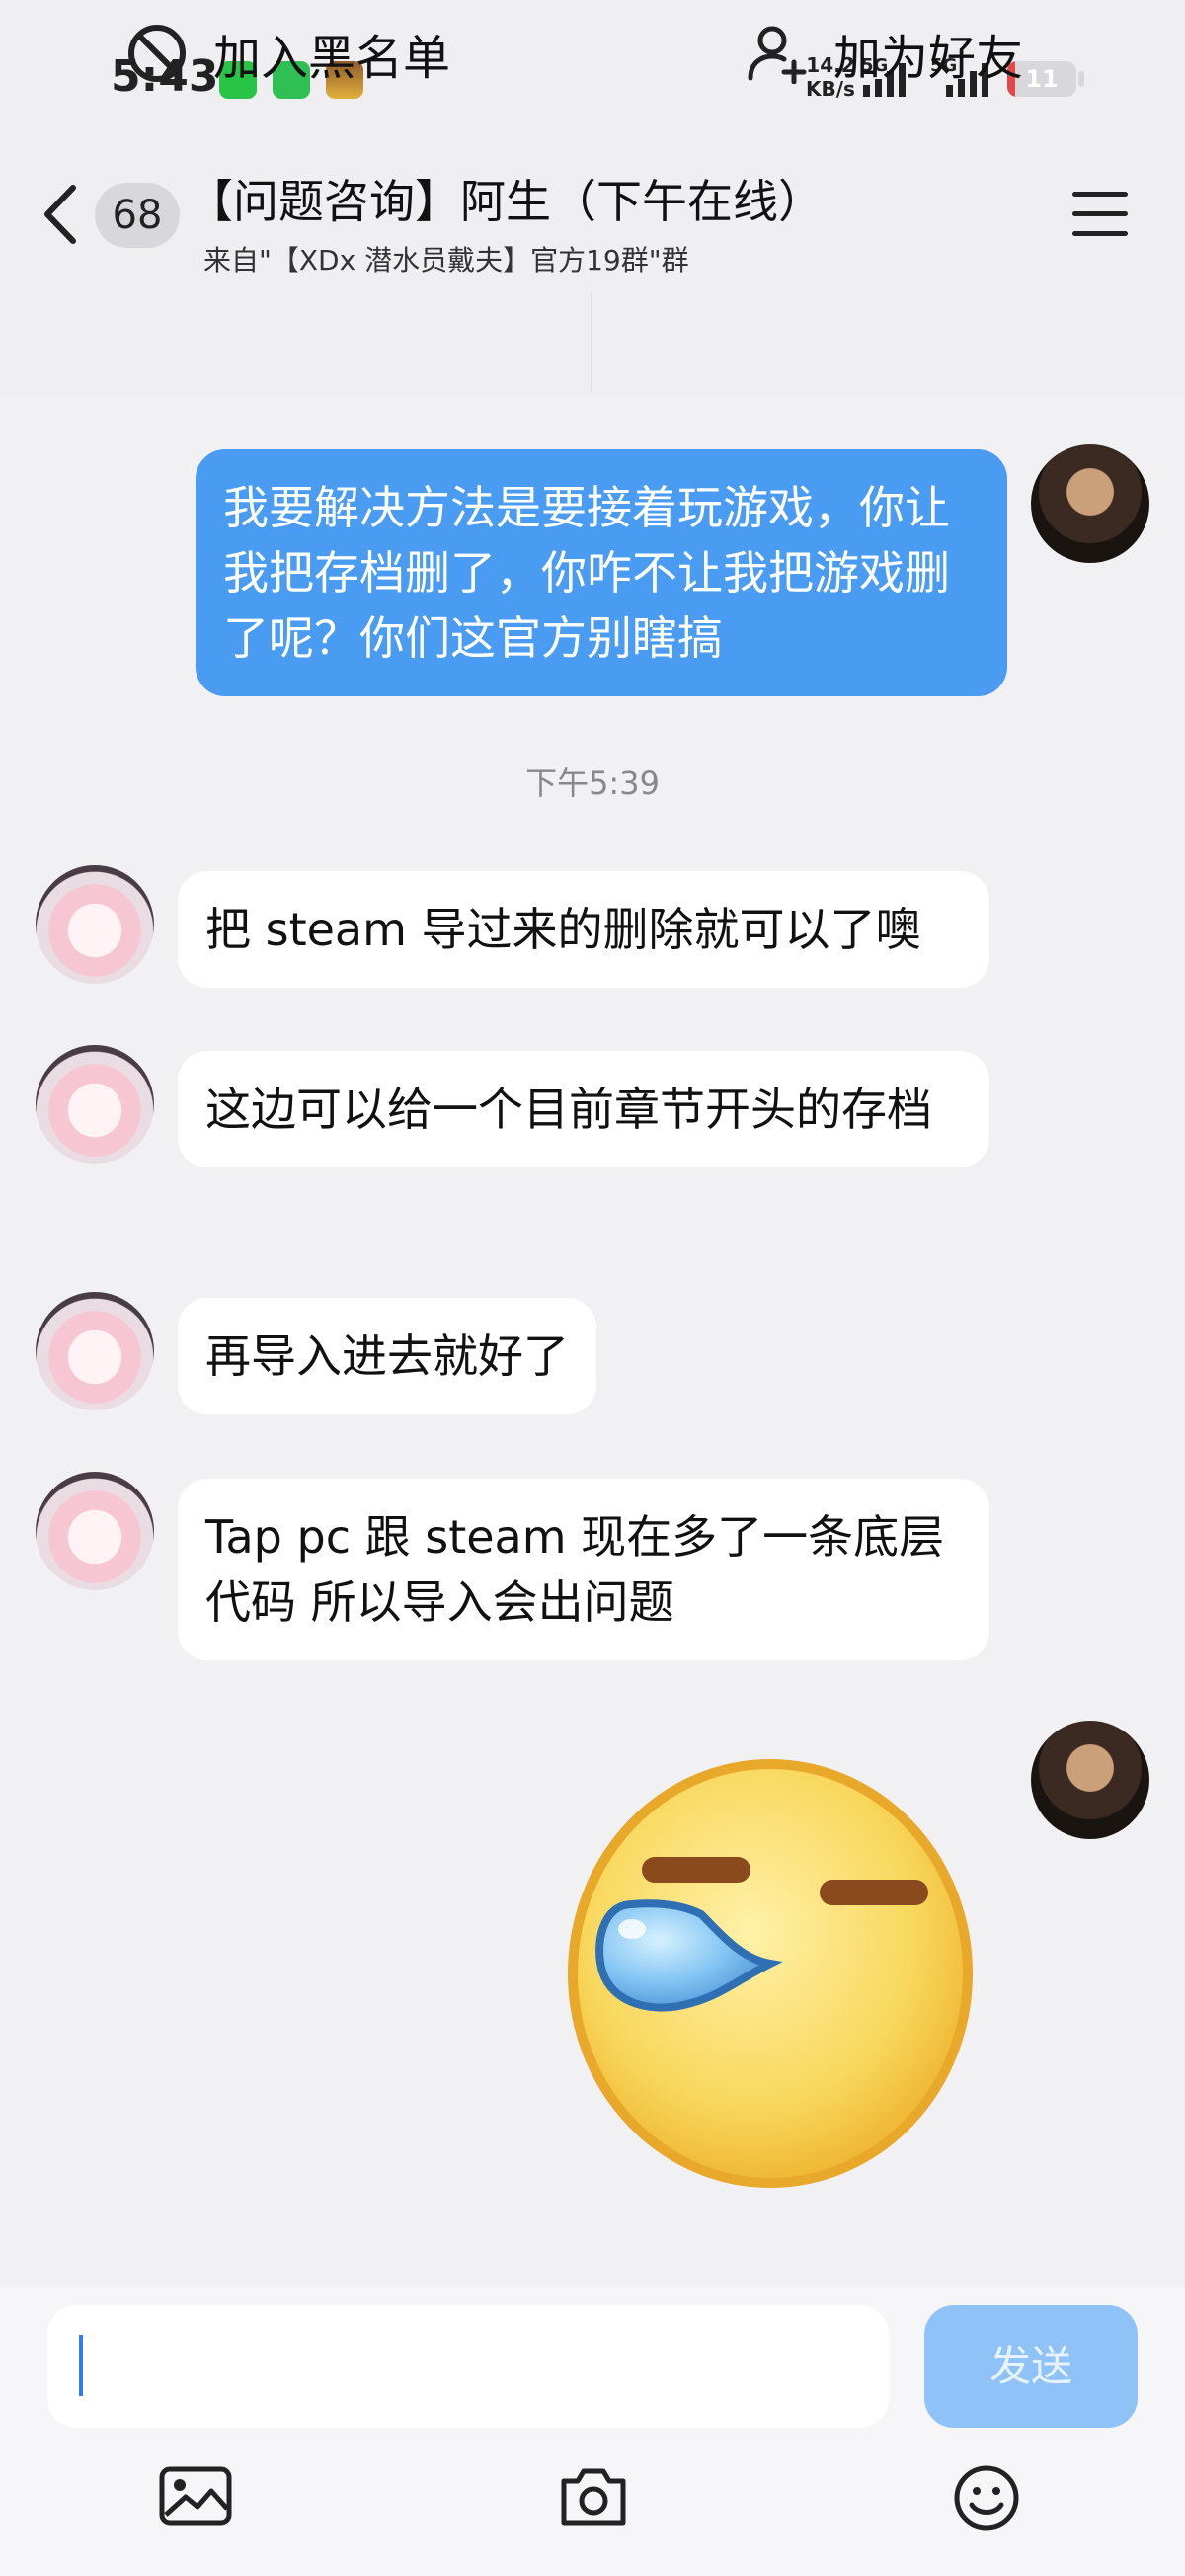 This screenshot has width=1185, height=2576. I want to click on send-button: 发送, so click(1031, 2366).